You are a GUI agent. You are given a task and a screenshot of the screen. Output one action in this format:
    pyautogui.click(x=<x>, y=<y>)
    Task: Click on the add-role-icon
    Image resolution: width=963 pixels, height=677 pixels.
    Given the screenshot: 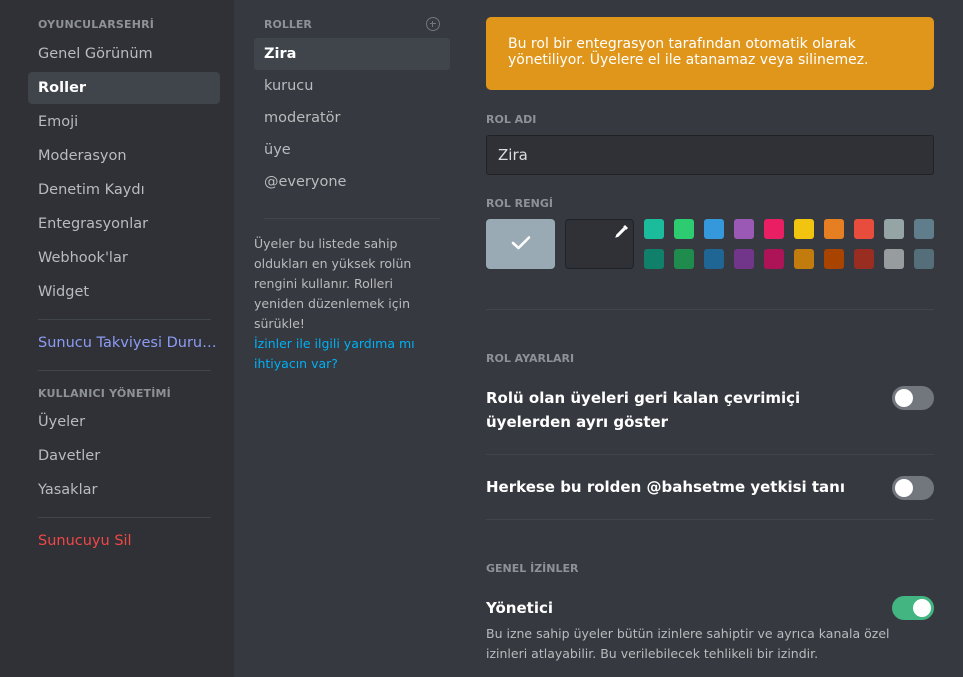 What is the action you would take?
    pyautogui.click(x=433, y=24)
    